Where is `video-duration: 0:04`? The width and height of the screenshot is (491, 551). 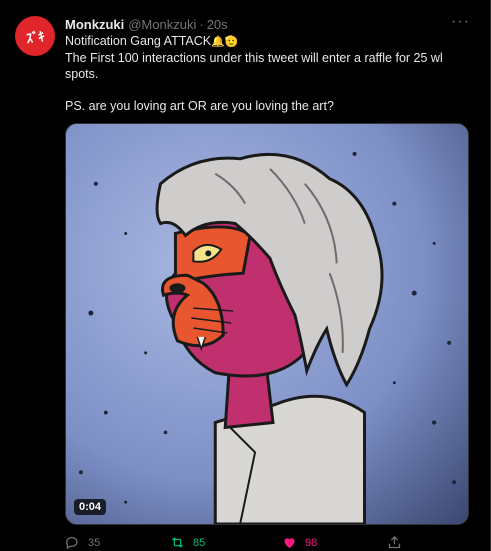 video-duration: 0:04 is located at coordinates (90, 507).